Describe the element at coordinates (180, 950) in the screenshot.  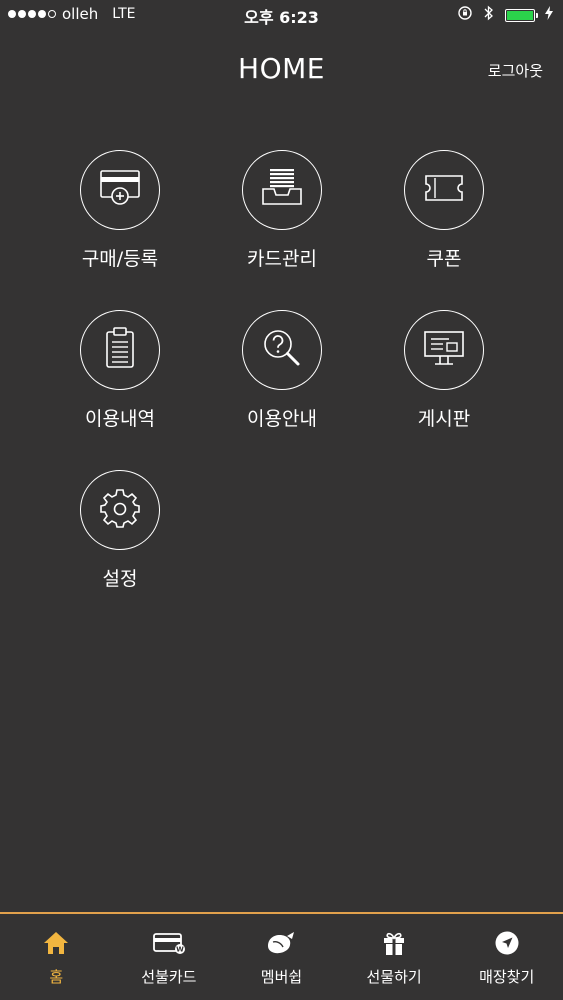
I see `svg-text: W` at that location.